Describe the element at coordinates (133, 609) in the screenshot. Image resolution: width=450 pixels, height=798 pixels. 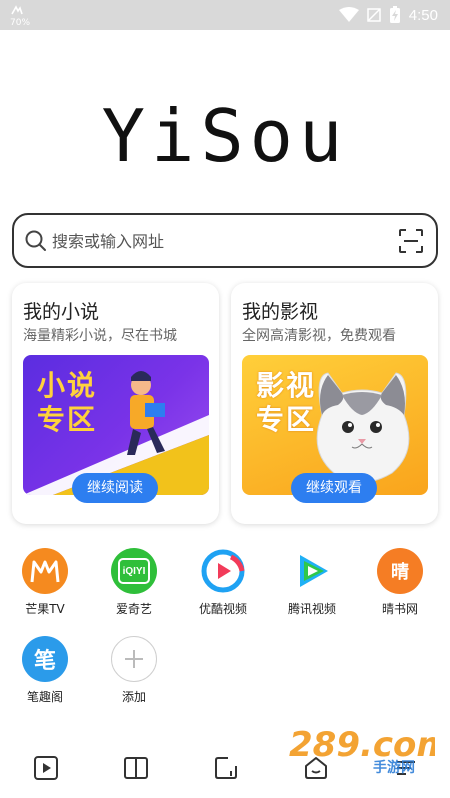
I see `app-label: 爱奇艺` at that location.